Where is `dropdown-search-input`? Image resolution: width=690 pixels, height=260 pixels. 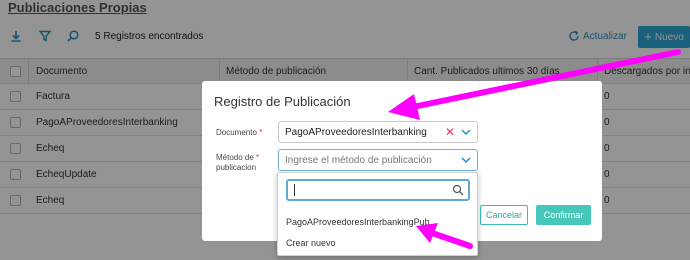 dropdown-search-input is located at coordinates (378, 190).